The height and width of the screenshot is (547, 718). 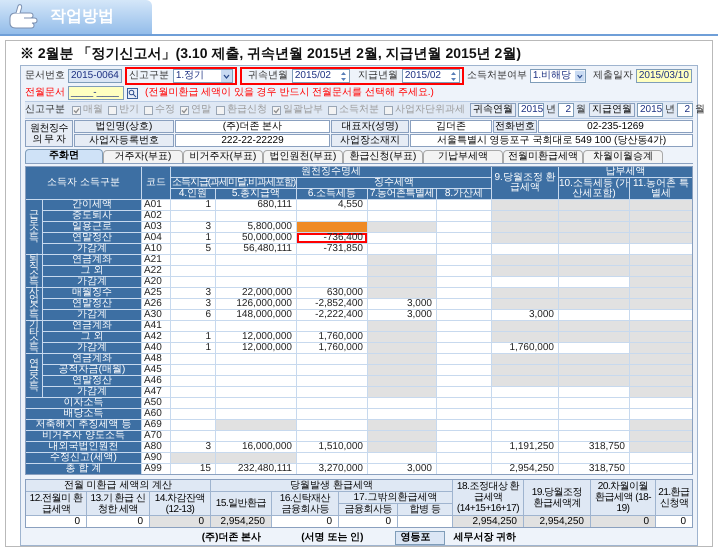 What do you see at coordinates (332, 249) in the screenshot?
I see `table-cell: -731,850` at bounding box center [332, 249].